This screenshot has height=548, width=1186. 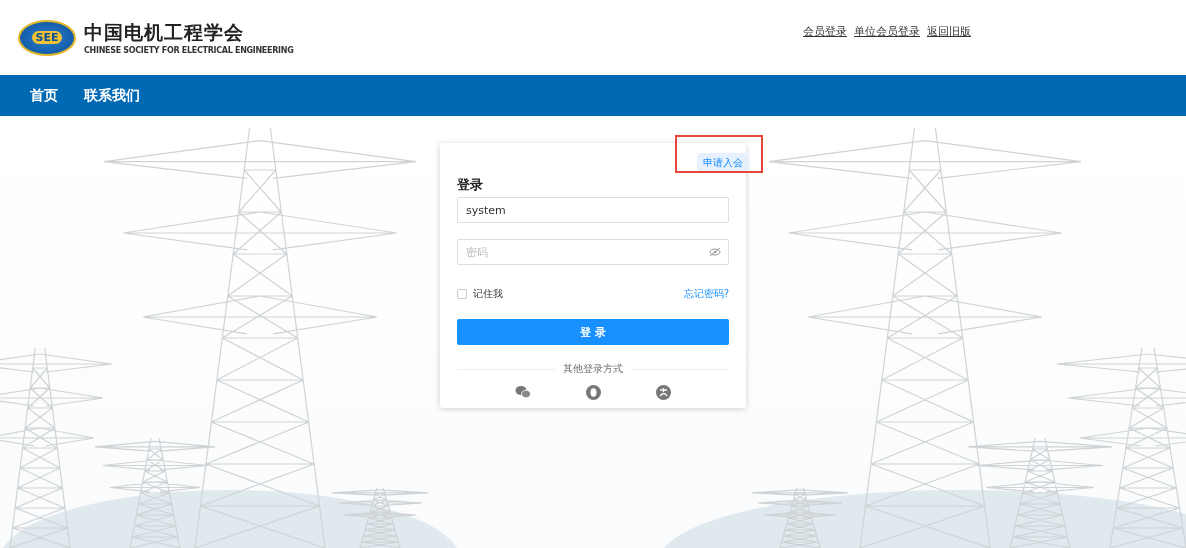 I want to click on nav-link: 联系我们, so click(x=112, y=95).